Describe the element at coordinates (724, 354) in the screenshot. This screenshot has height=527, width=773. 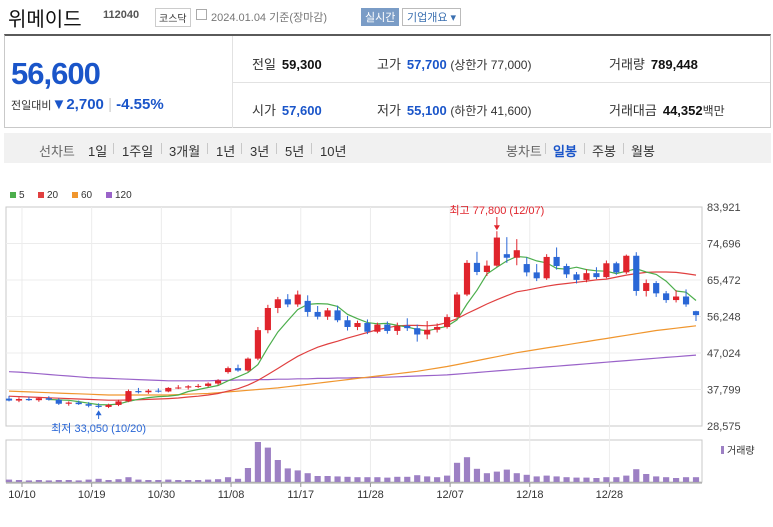
I see `y-tick-label: 47,024` at that location.